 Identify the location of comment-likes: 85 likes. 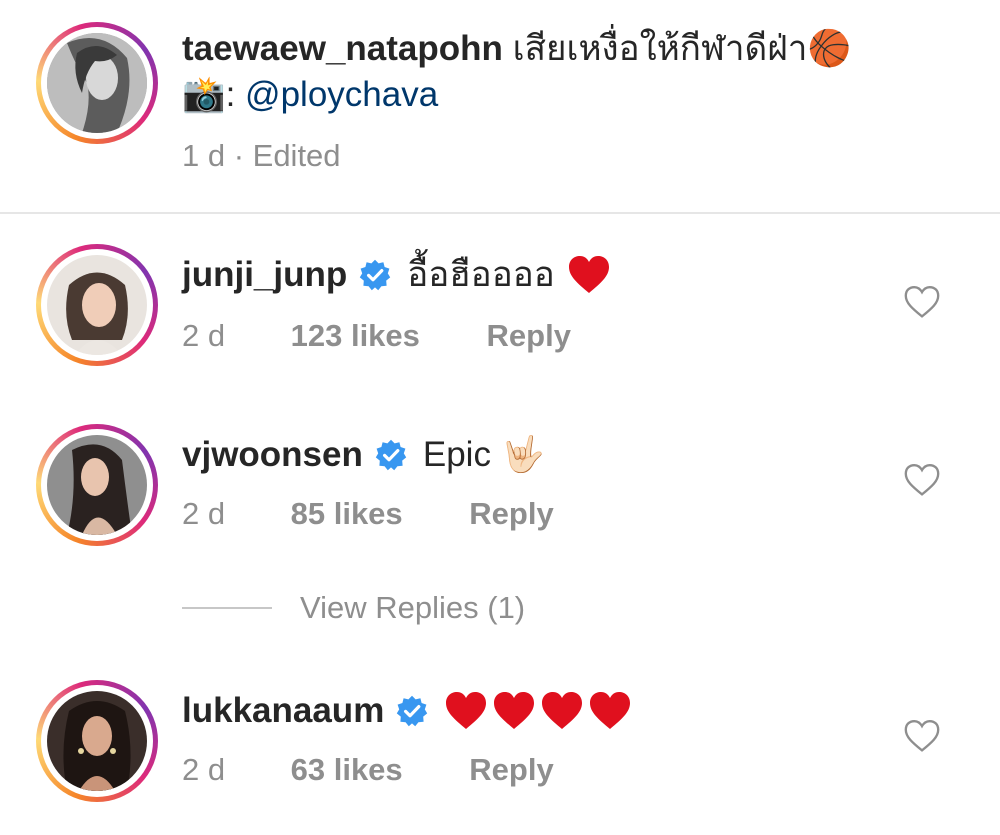
(347, 514).